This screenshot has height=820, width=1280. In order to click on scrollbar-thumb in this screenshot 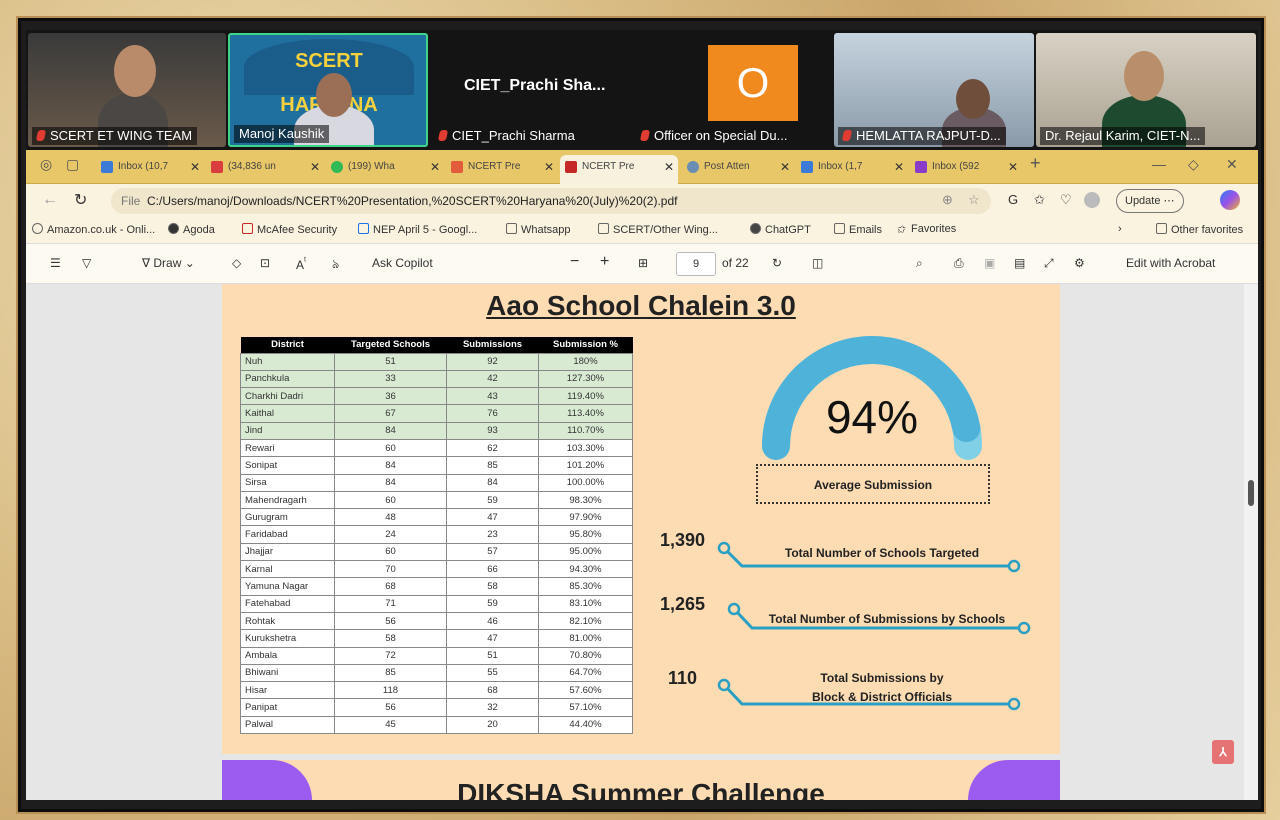, I will do `click(1251, 493)`.